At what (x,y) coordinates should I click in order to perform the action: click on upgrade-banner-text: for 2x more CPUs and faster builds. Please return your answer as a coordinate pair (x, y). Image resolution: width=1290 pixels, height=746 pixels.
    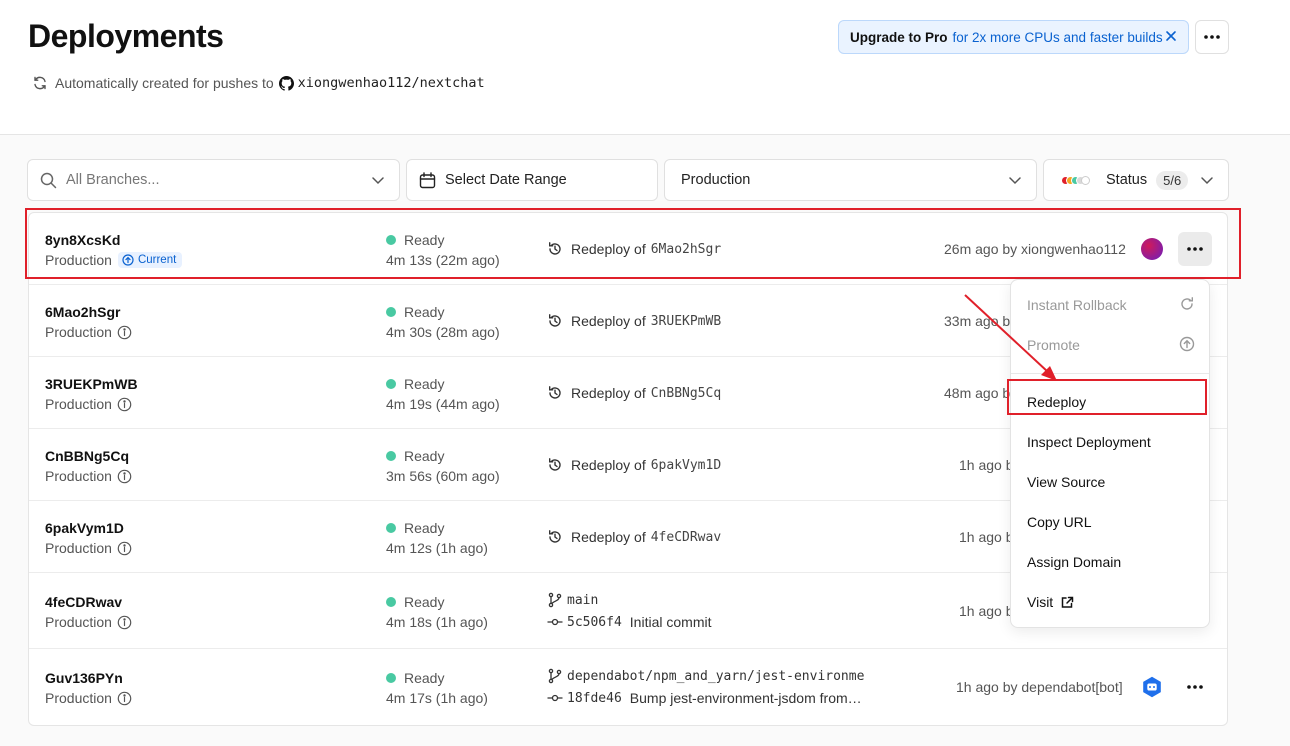
    Looking at the image, I should click on (1058, 37).